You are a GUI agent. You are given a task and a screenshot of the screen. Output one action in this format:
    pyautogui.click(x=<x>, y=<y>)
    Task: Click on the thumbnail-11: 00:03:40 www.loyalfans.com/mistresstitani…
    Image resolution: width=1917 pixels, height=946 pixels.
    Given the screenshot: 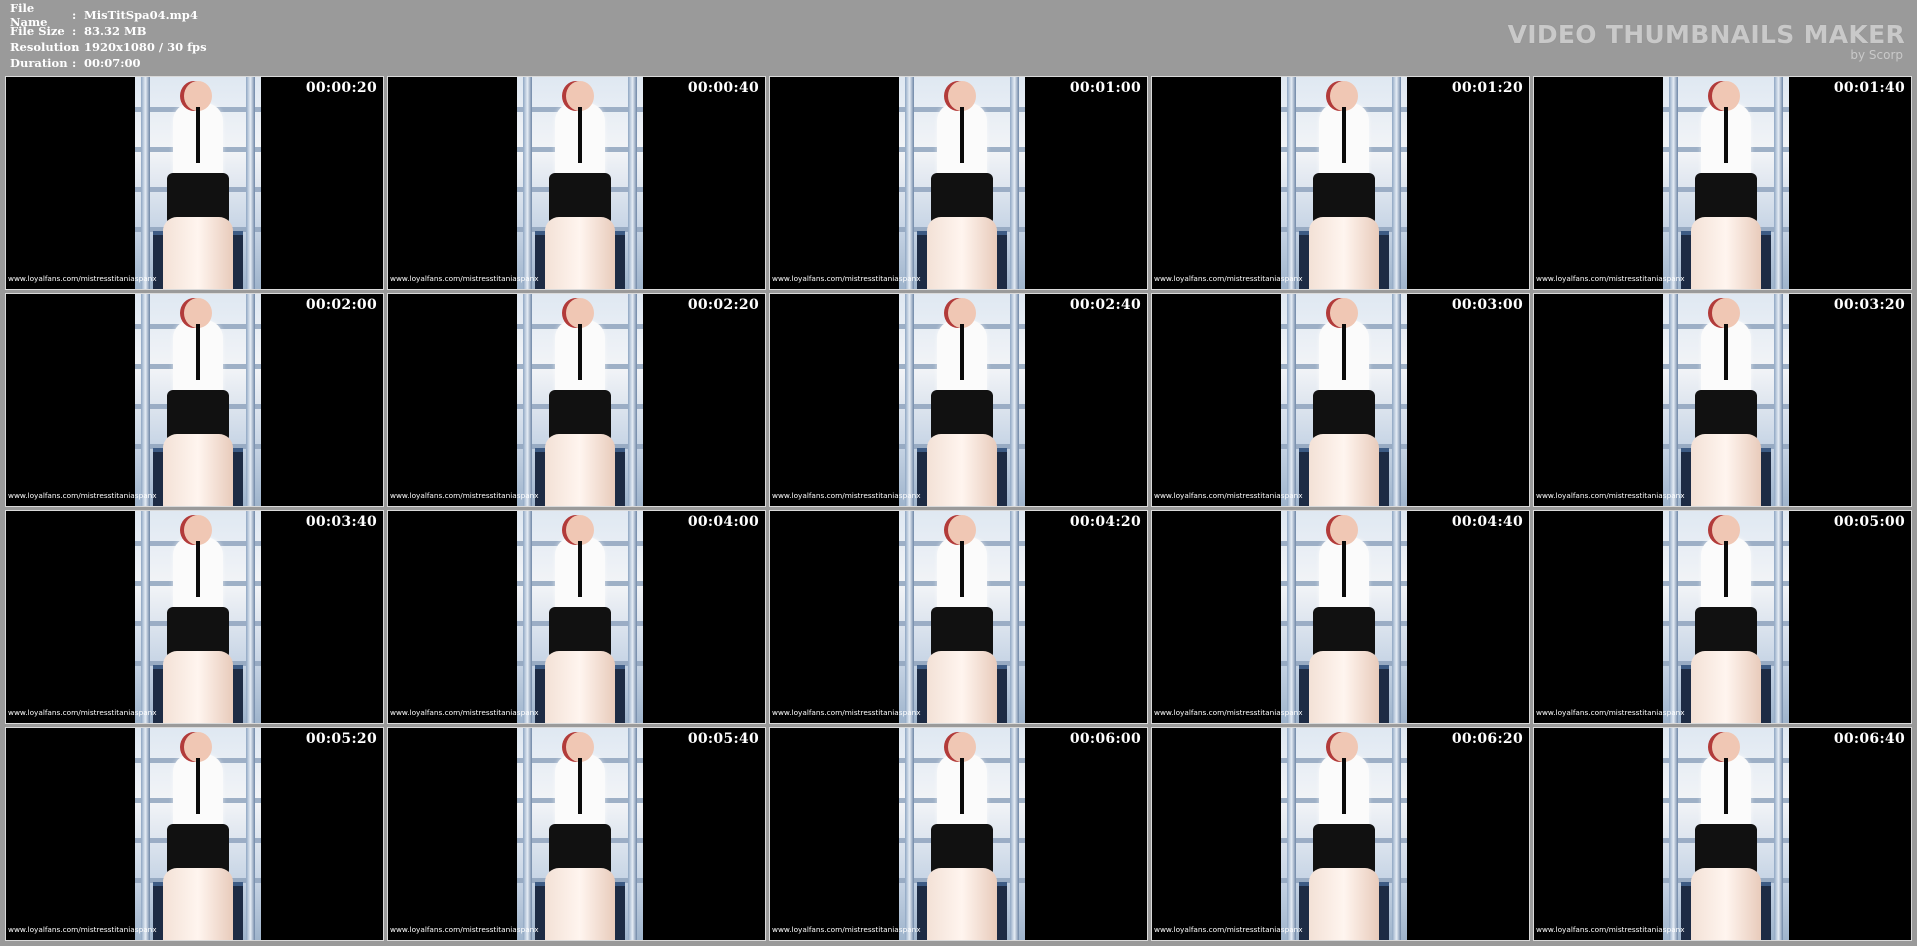 What is the action you would take?
    pyautogui.click(x=194, y=617)
    